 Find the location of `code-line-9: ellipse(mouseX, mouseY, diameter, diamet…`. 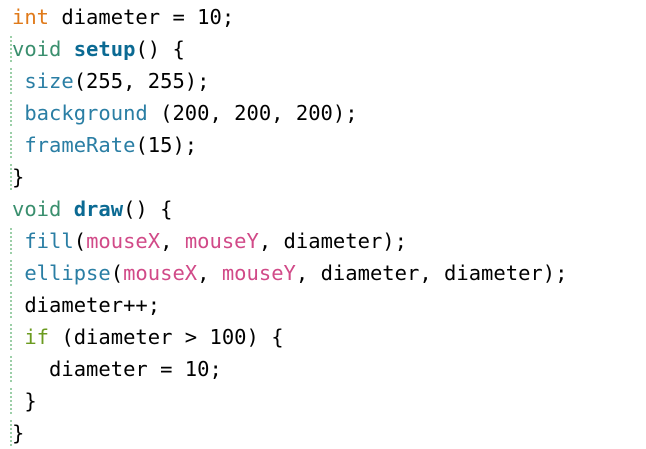

code-line-9: ellipse(mouseX, mouseY, diameter, diamet… is located at coordinates (323, 273).